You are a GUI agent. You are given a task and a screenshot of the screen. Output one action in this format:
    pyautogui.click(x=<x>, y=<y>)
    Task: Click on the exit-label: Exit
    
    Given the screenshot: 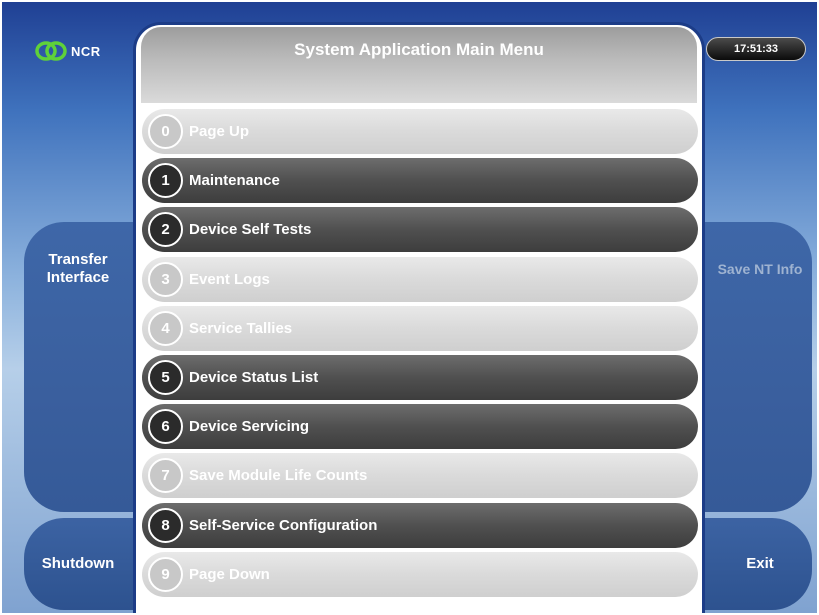 What is the action you would take?
    pyautogui.click(x=760, y=563)
    